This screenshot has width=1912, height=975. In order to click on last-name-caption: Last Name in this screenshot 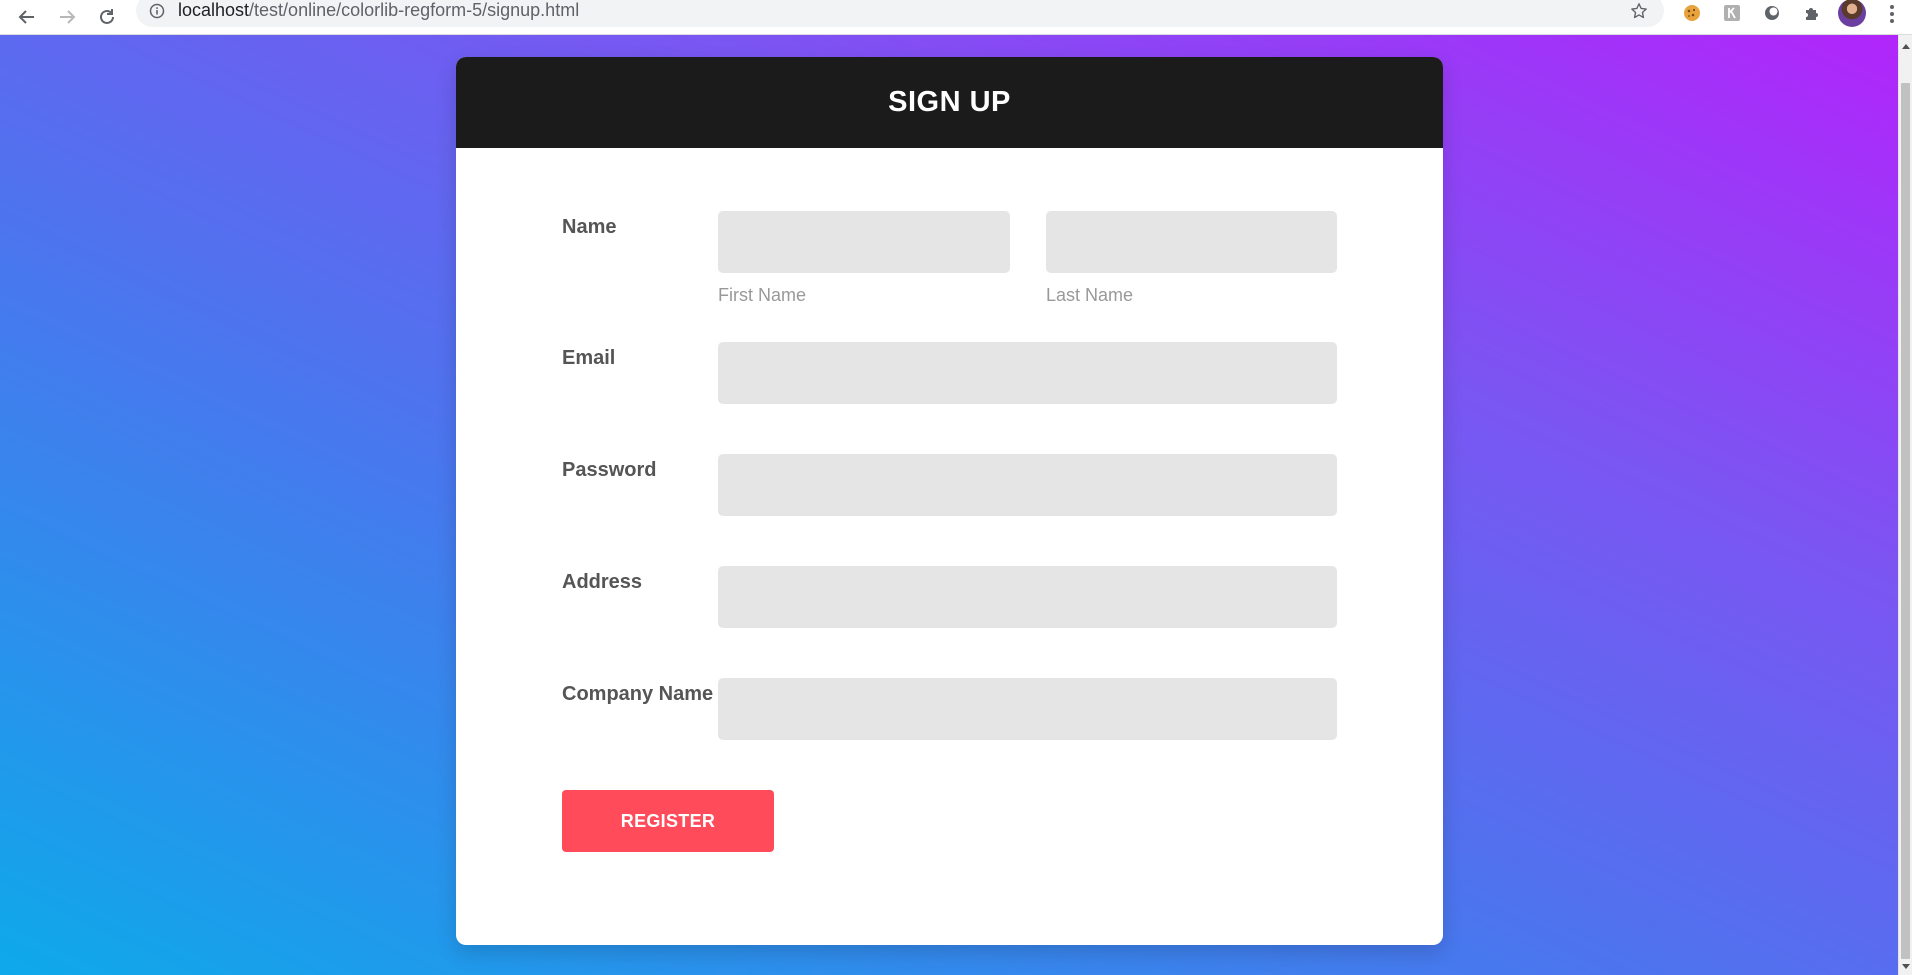, I will do `click(1090, 295)`.